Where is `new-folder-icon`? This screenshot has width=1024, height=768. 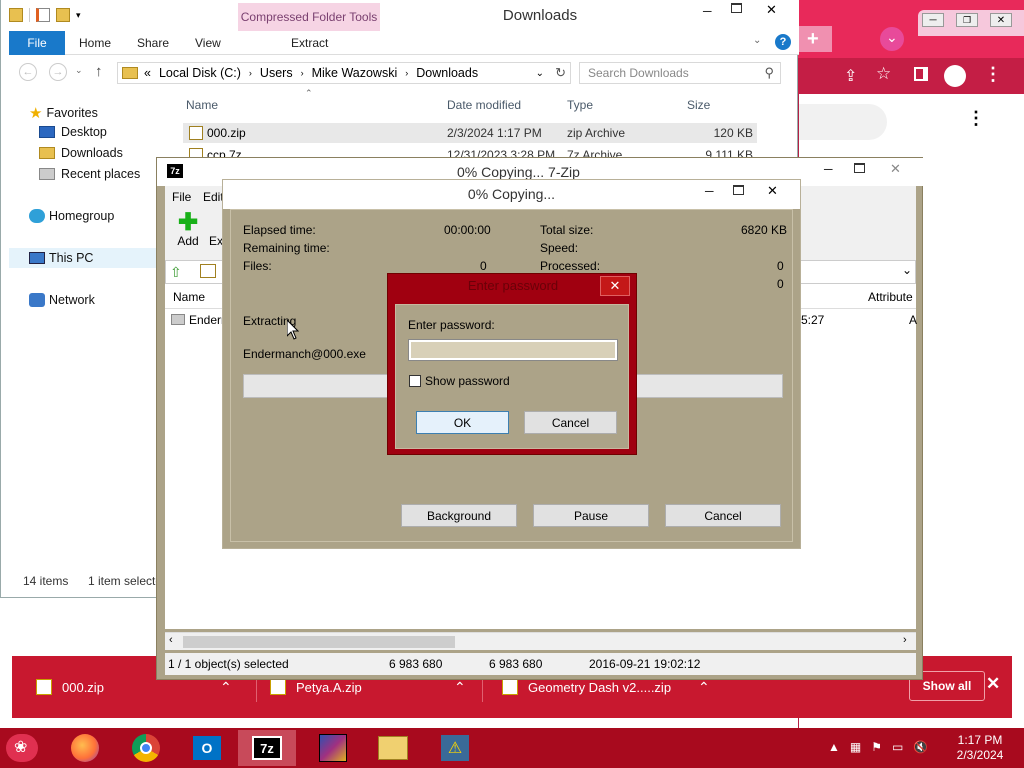 new-folder-icon is located at coordinates (63, 15).